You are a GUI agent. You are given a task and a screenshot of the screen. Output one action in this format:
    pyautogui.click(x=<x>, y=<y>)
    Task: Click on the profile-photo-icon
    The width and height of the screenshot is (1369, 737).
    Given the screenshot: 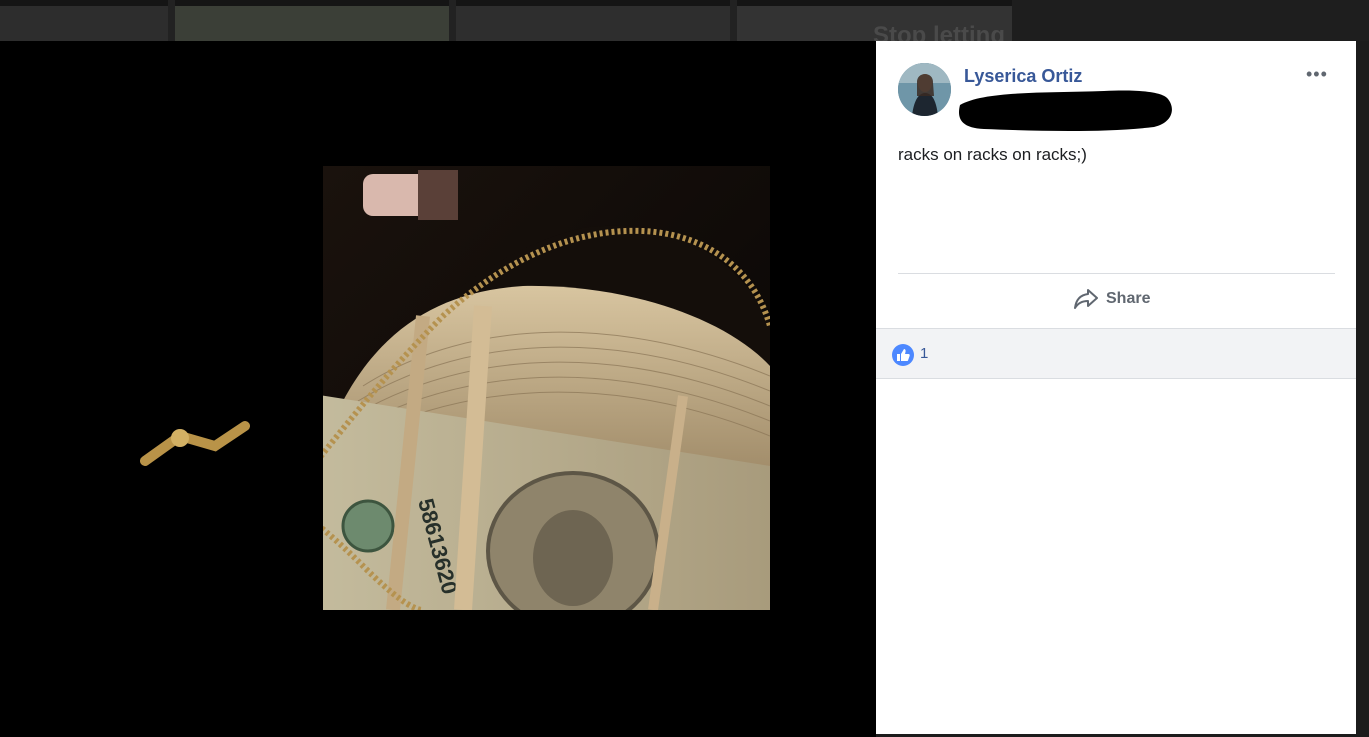 What is the action you would take?
    pyautogui.click(x=924, y=89)
    